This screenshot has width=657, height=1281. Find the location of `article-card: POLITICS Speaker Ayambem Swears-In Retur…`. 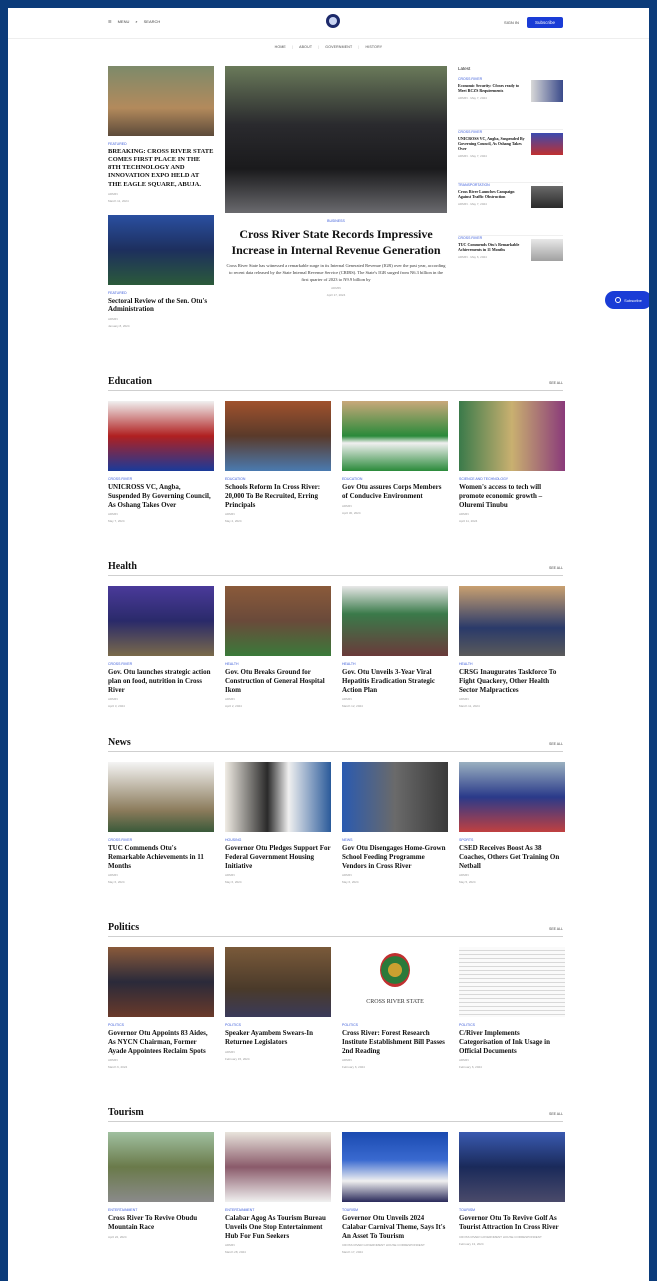

article-card: POLITICS Speaker Ayambem Swears-In Retur… is located at coordinates (278, 1008).